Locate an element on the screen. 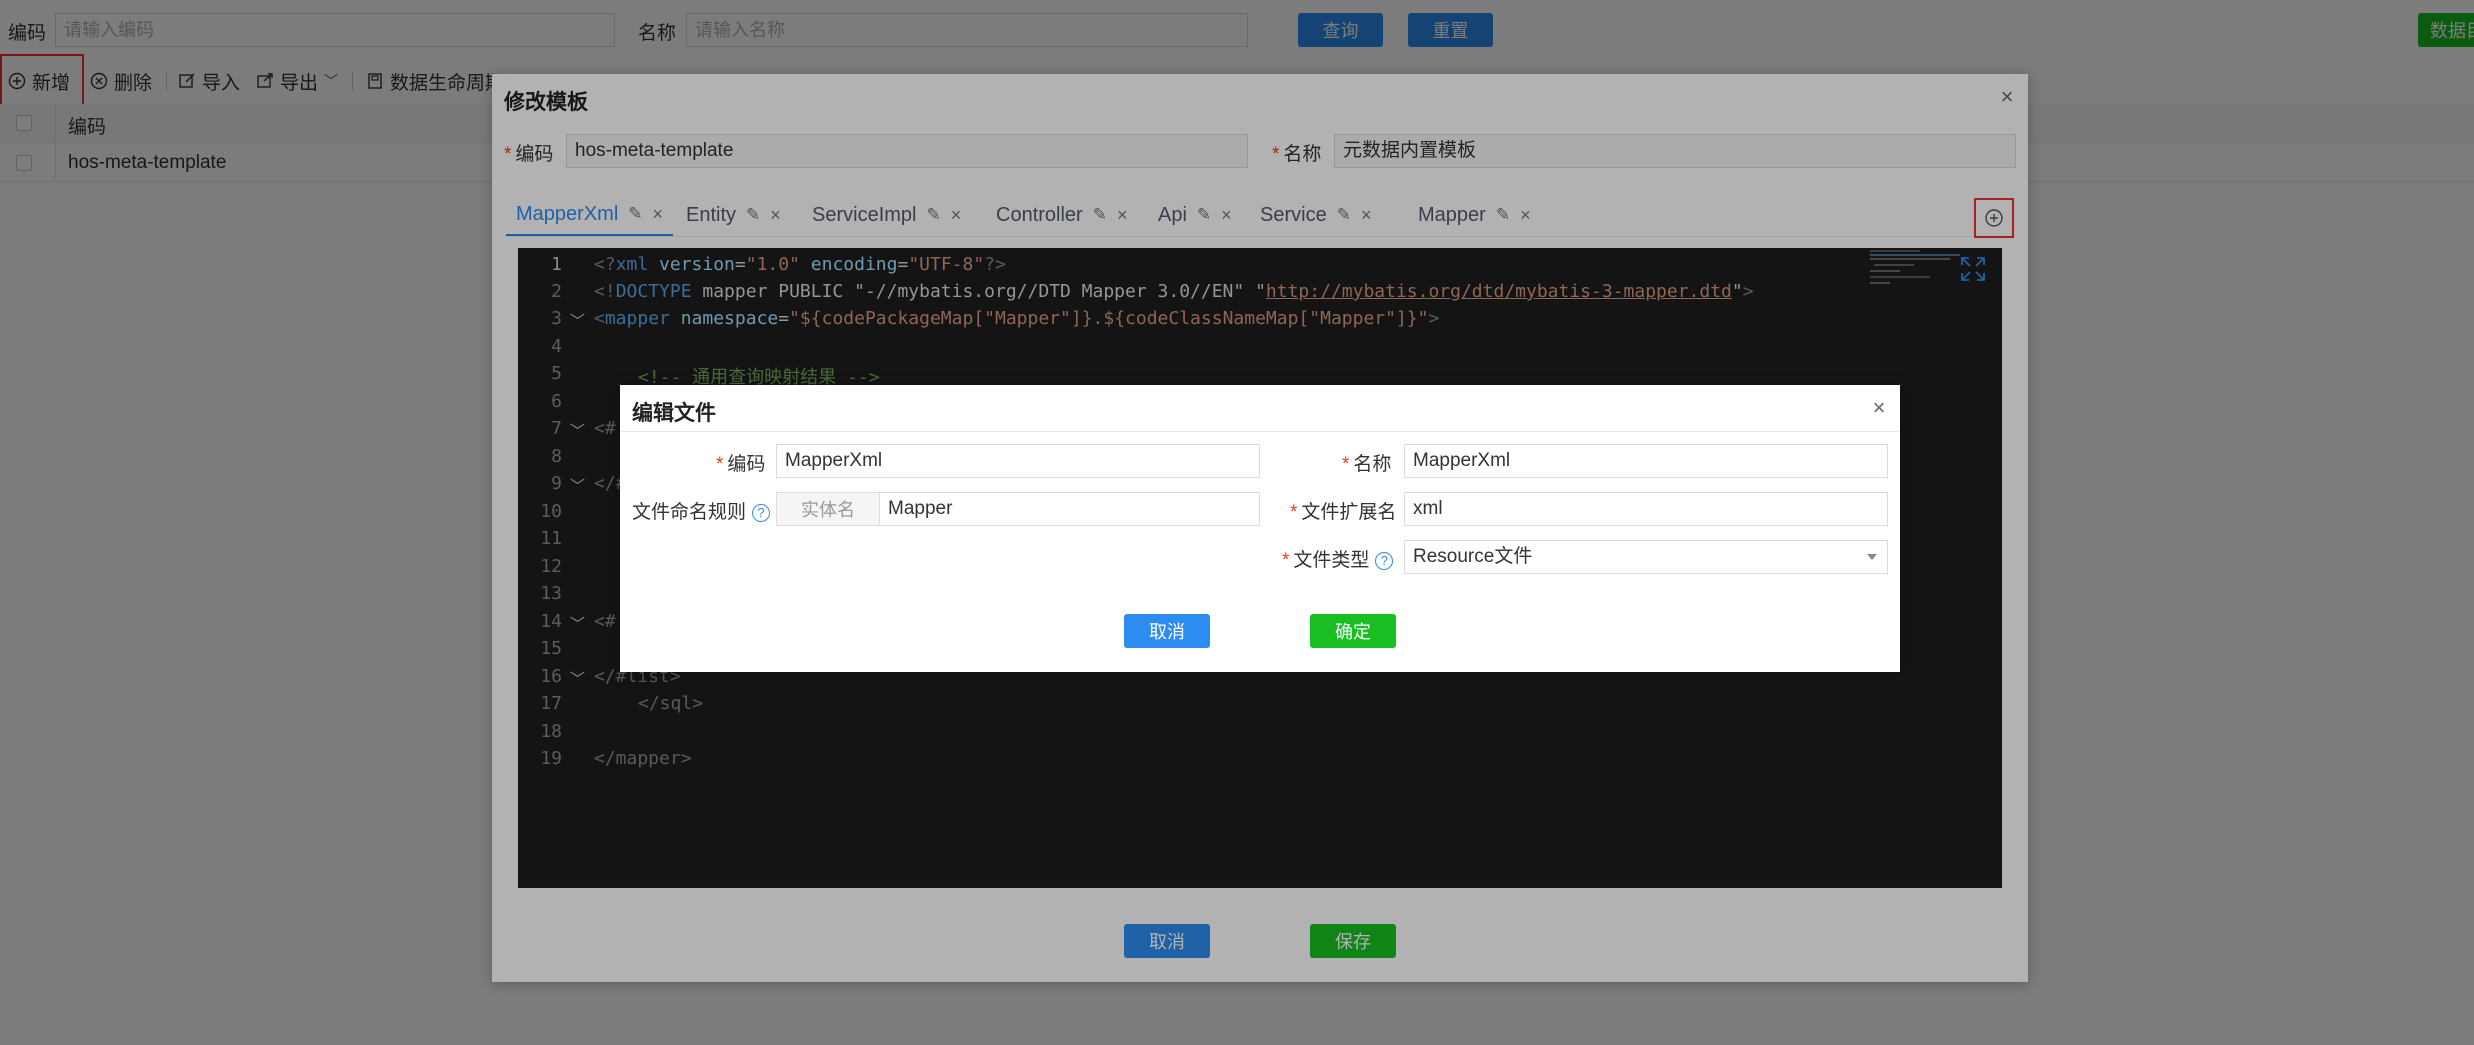  naming-rule-label: 文件命名规则? is located at coordinates (701, 510).